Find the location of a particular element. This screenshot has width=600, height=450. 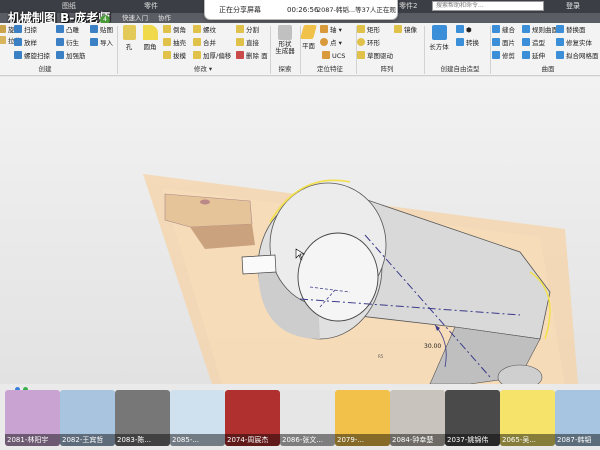

point-button: 点 ▾ is located at coordinates (331, 43).